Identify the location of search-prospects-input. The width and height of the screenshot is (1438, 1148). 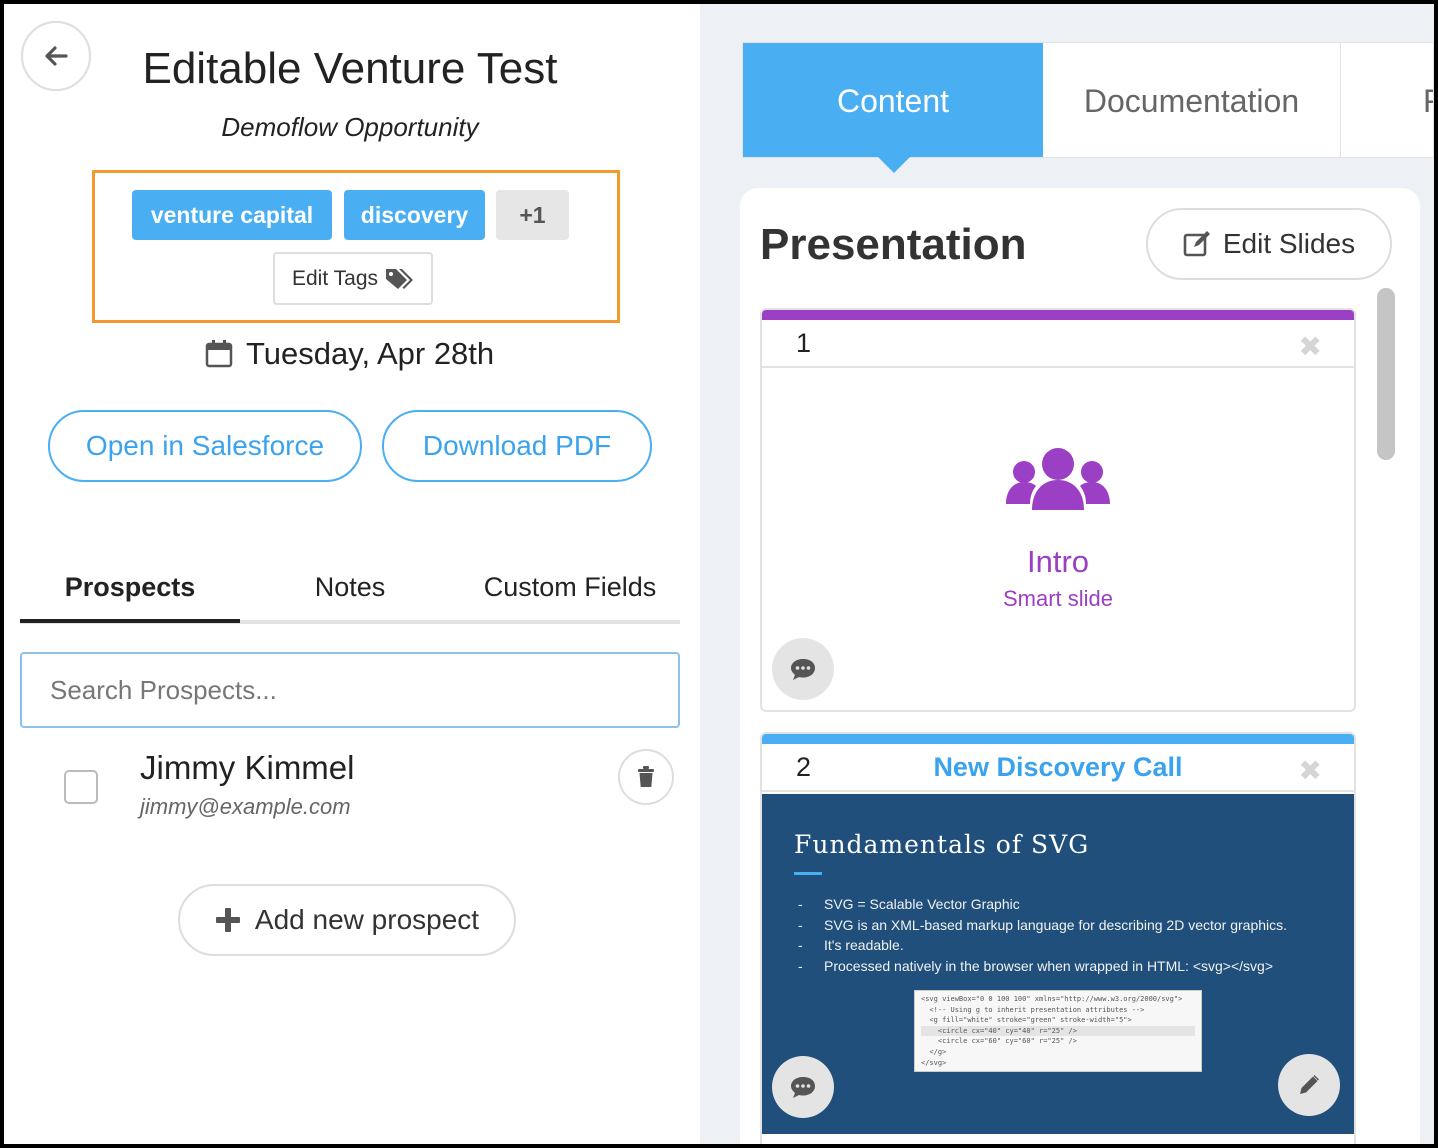
(350, 690).